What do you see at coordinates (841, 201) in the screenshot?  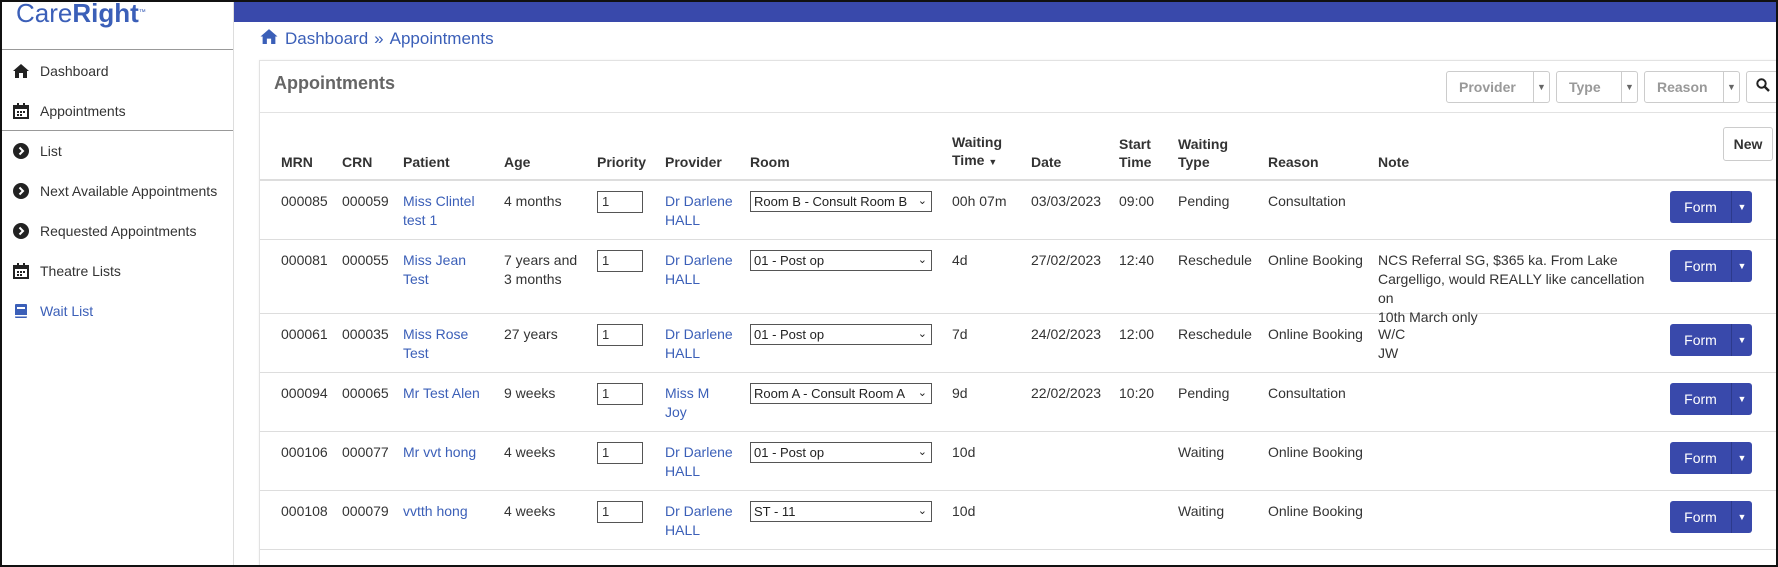 I see `room-select: Room B - Consult Room B ⌄` at bounding box center [841, 201].